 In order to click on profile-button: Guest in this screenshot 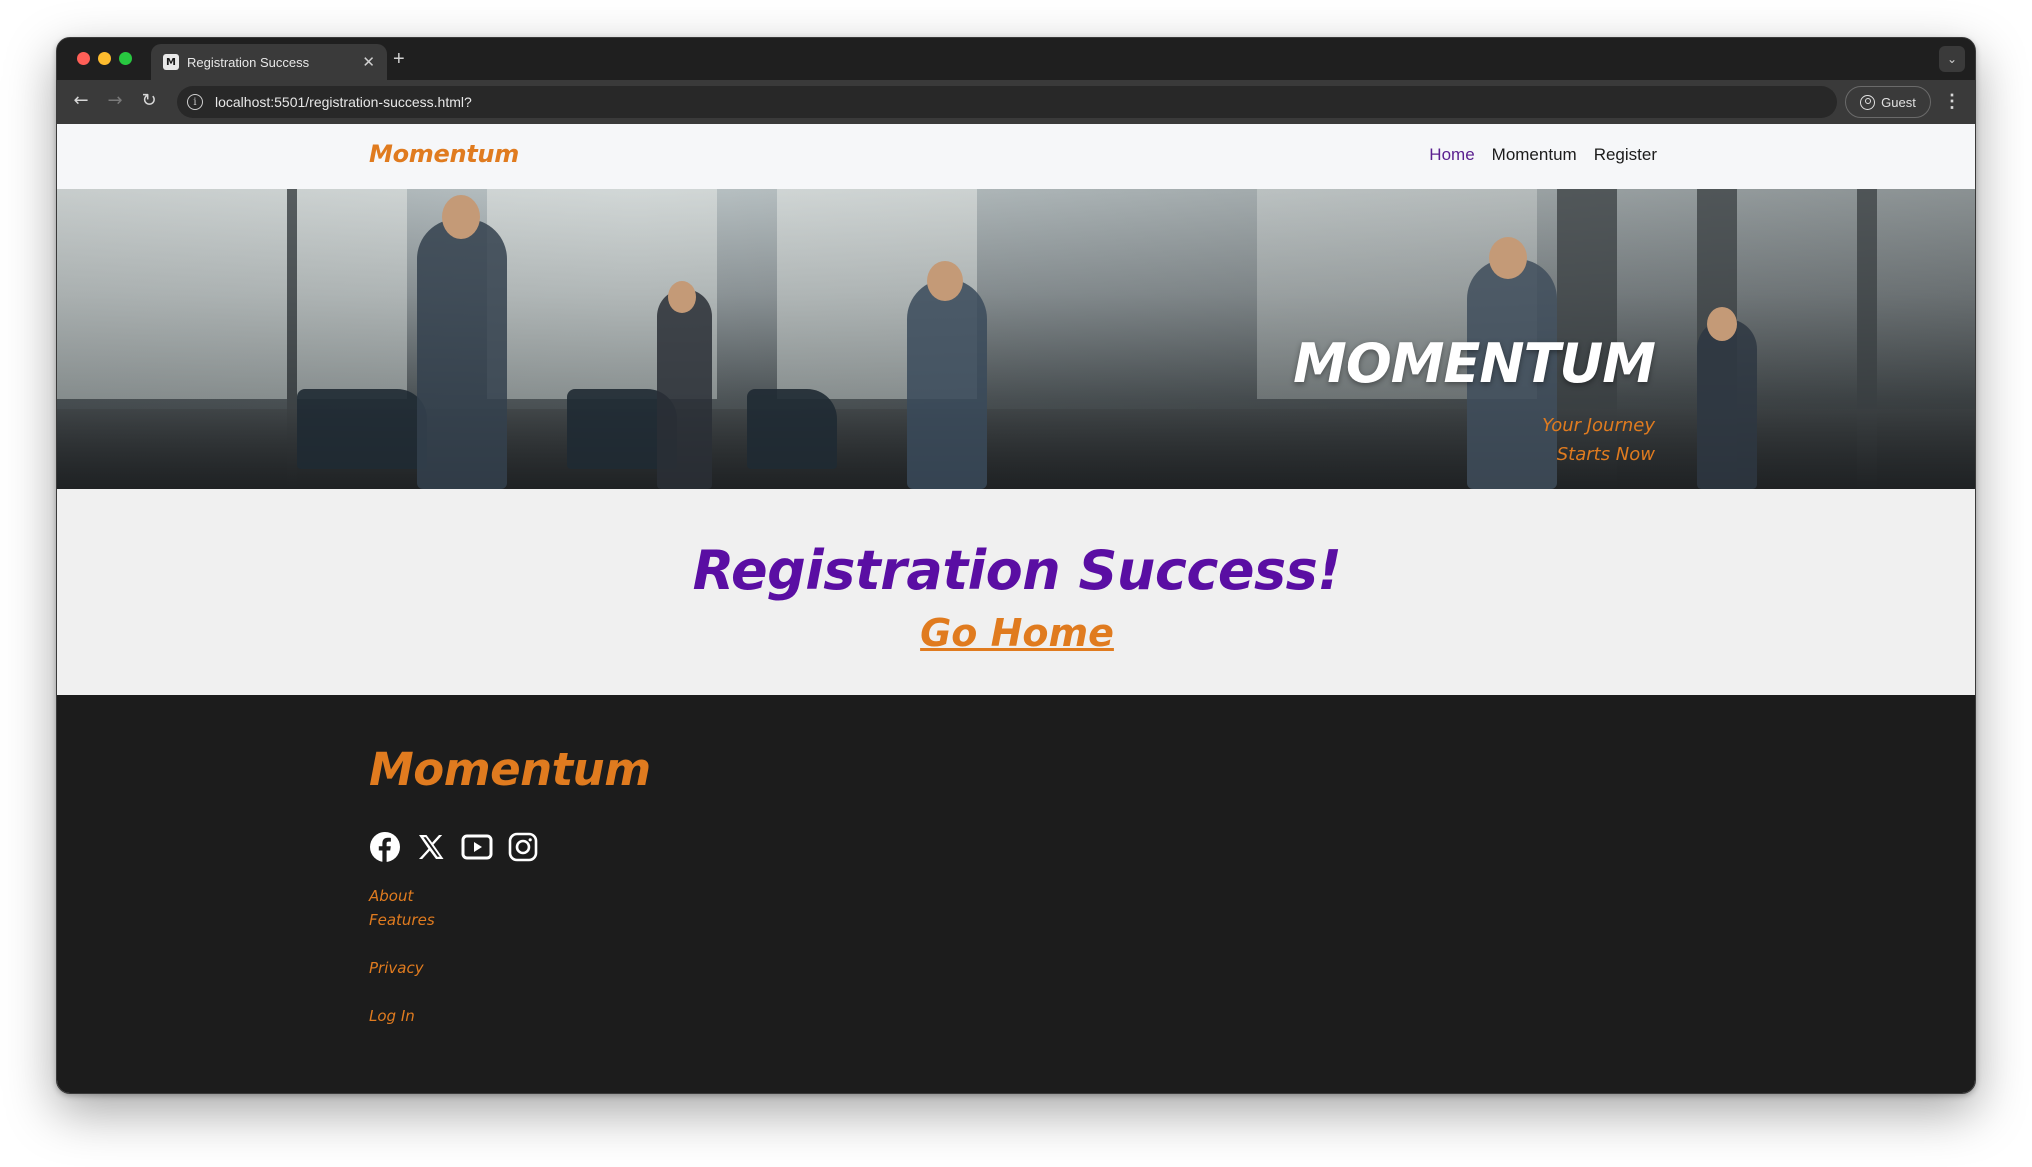, I will do `click(1888, 102)`.